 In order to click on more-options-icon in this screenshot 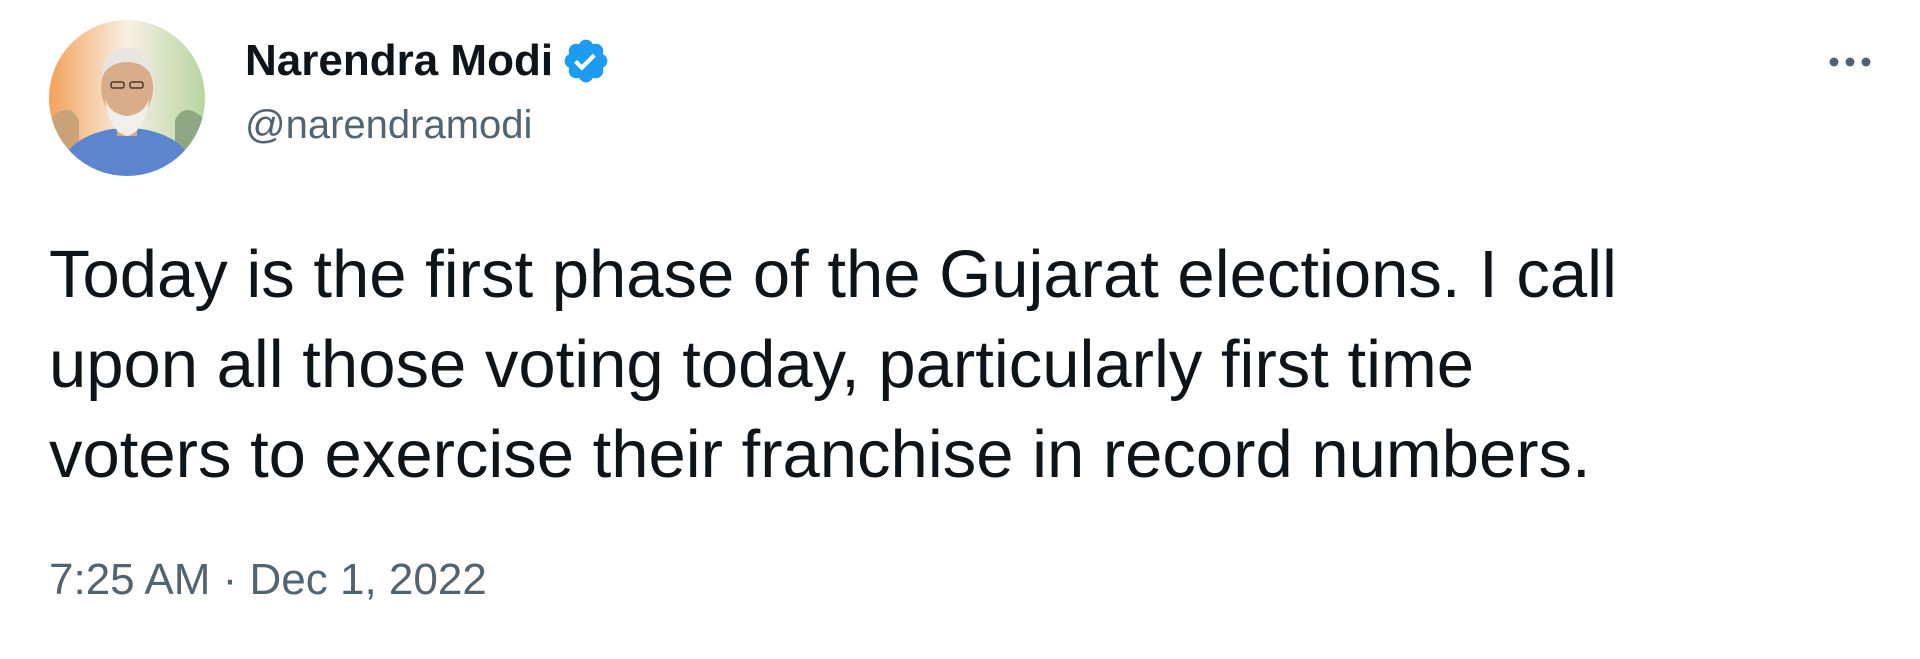, I will do `click(1850, 62)`.